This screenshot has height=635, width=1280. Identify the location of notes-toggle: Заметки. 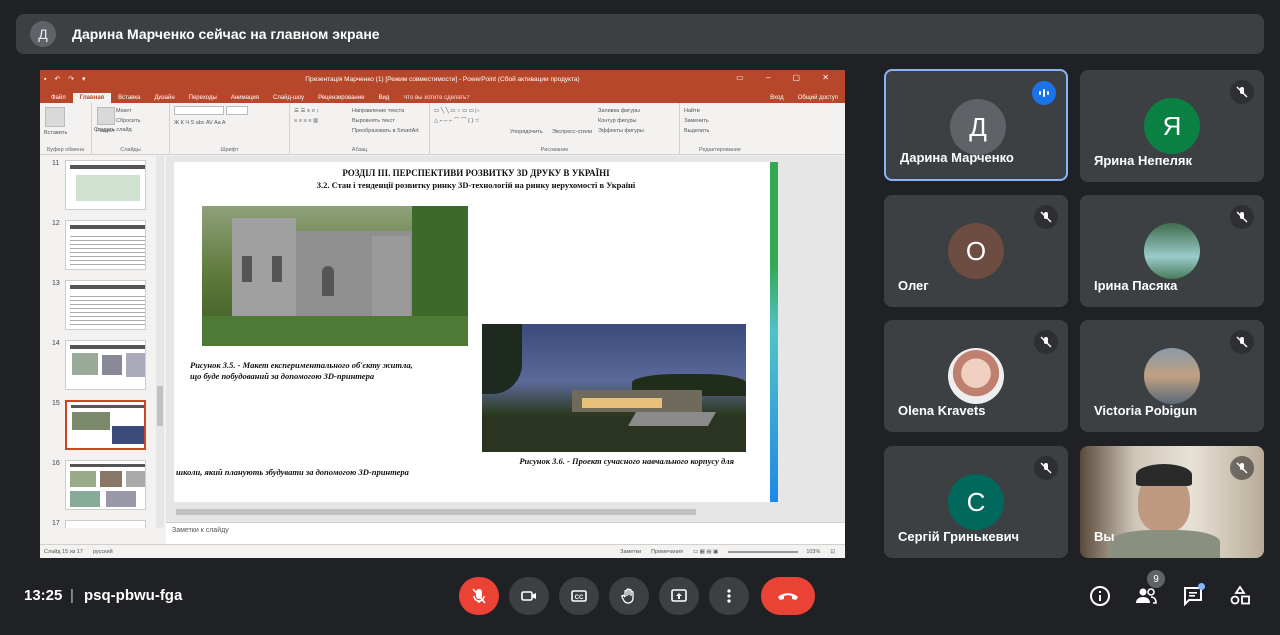
(630, 552).